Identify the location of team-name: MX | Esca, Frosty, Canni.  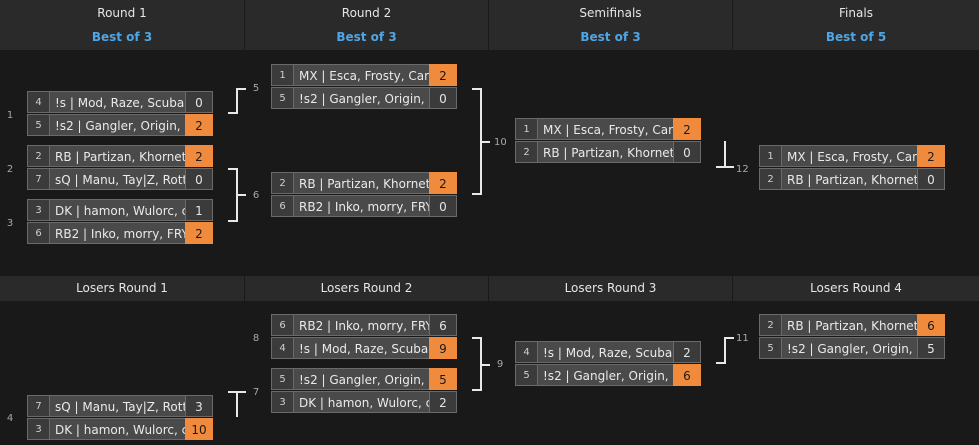
(605, 129).